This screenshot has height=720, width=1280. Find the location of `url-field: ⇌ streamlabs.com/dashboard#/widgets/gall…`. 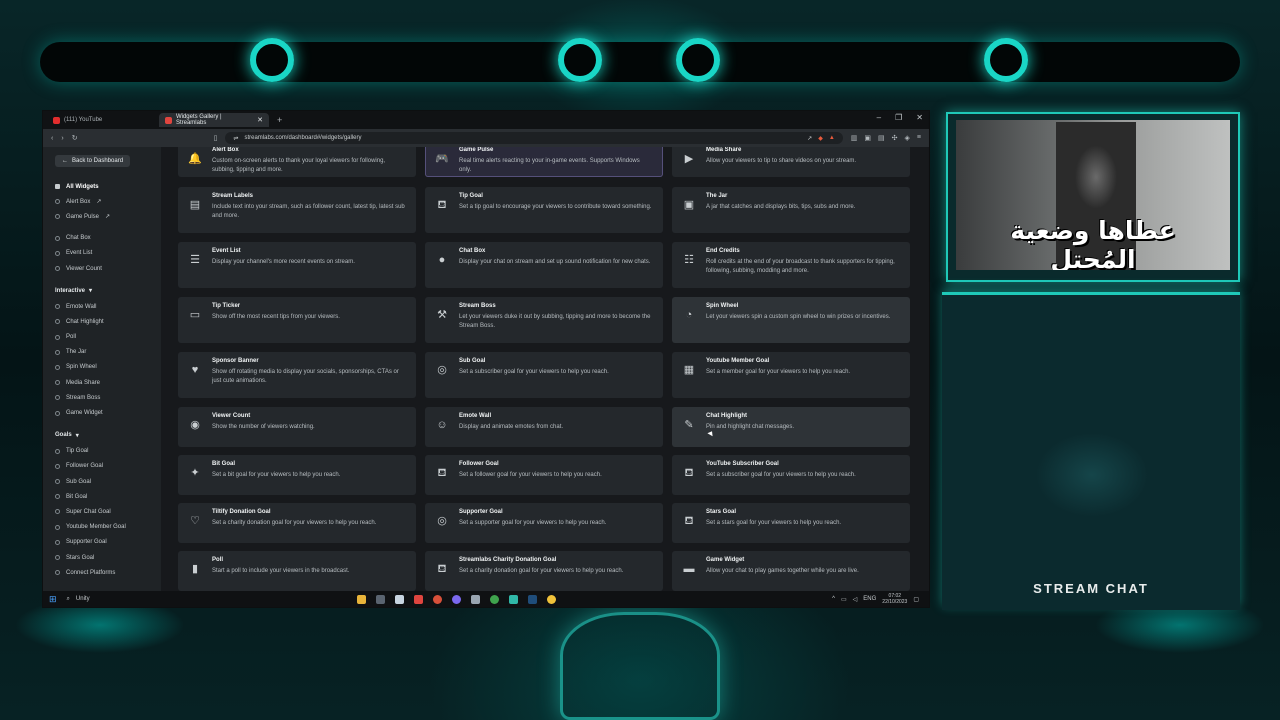

url-field: ⇌ streamlabs.com/dashboard#/widgets/gall… is located at coordinates (534, 138).